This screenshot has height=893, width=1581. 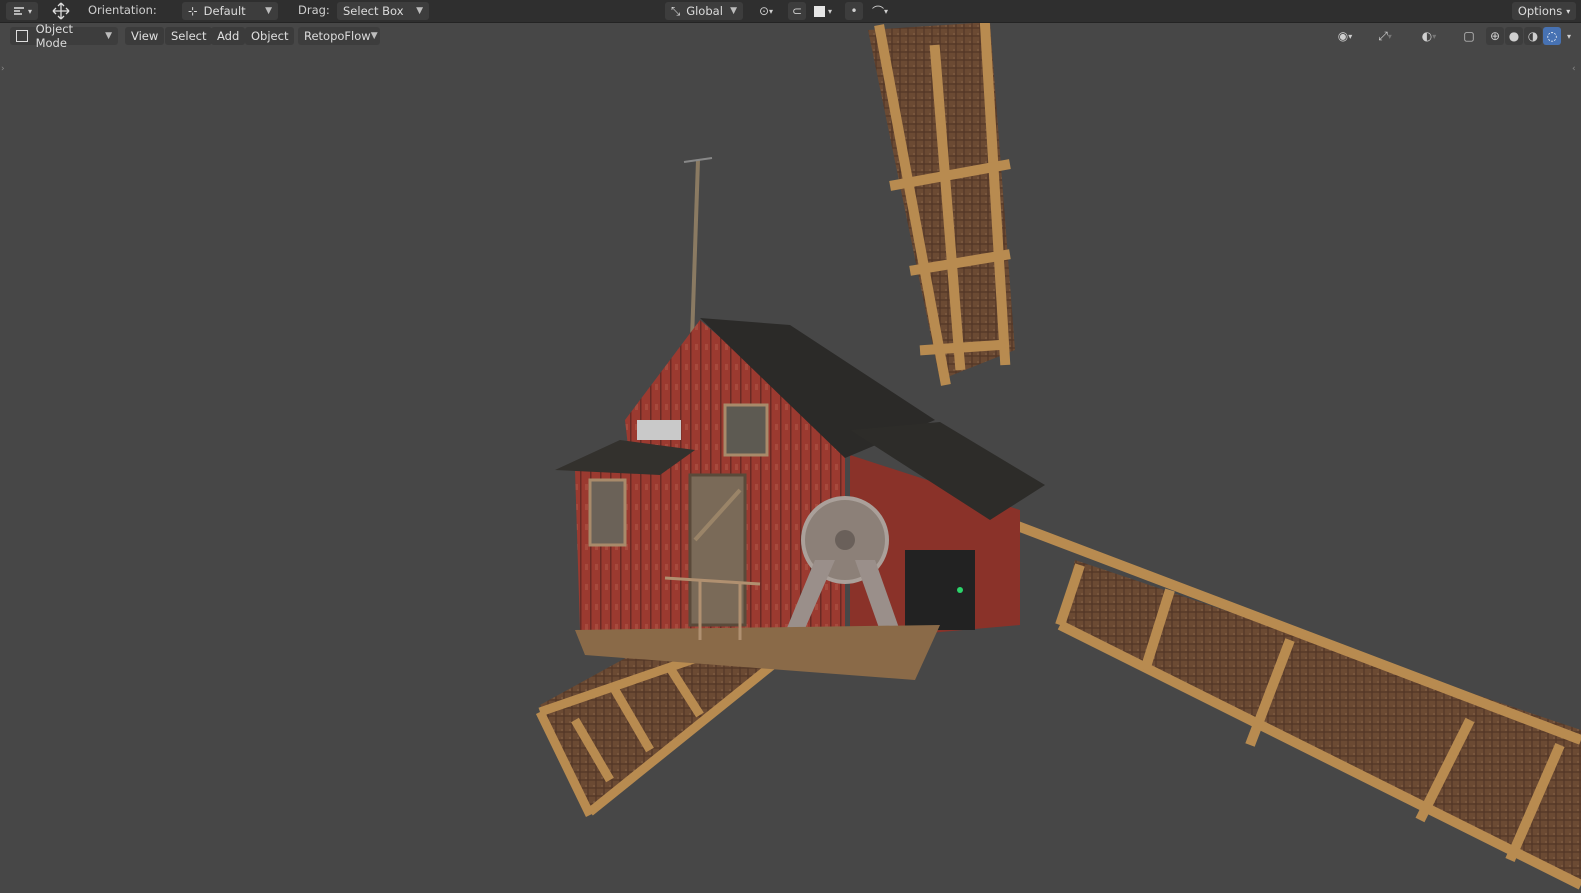 I want to click on transform-space-icon: ⤡, so click(x=676, y=10).